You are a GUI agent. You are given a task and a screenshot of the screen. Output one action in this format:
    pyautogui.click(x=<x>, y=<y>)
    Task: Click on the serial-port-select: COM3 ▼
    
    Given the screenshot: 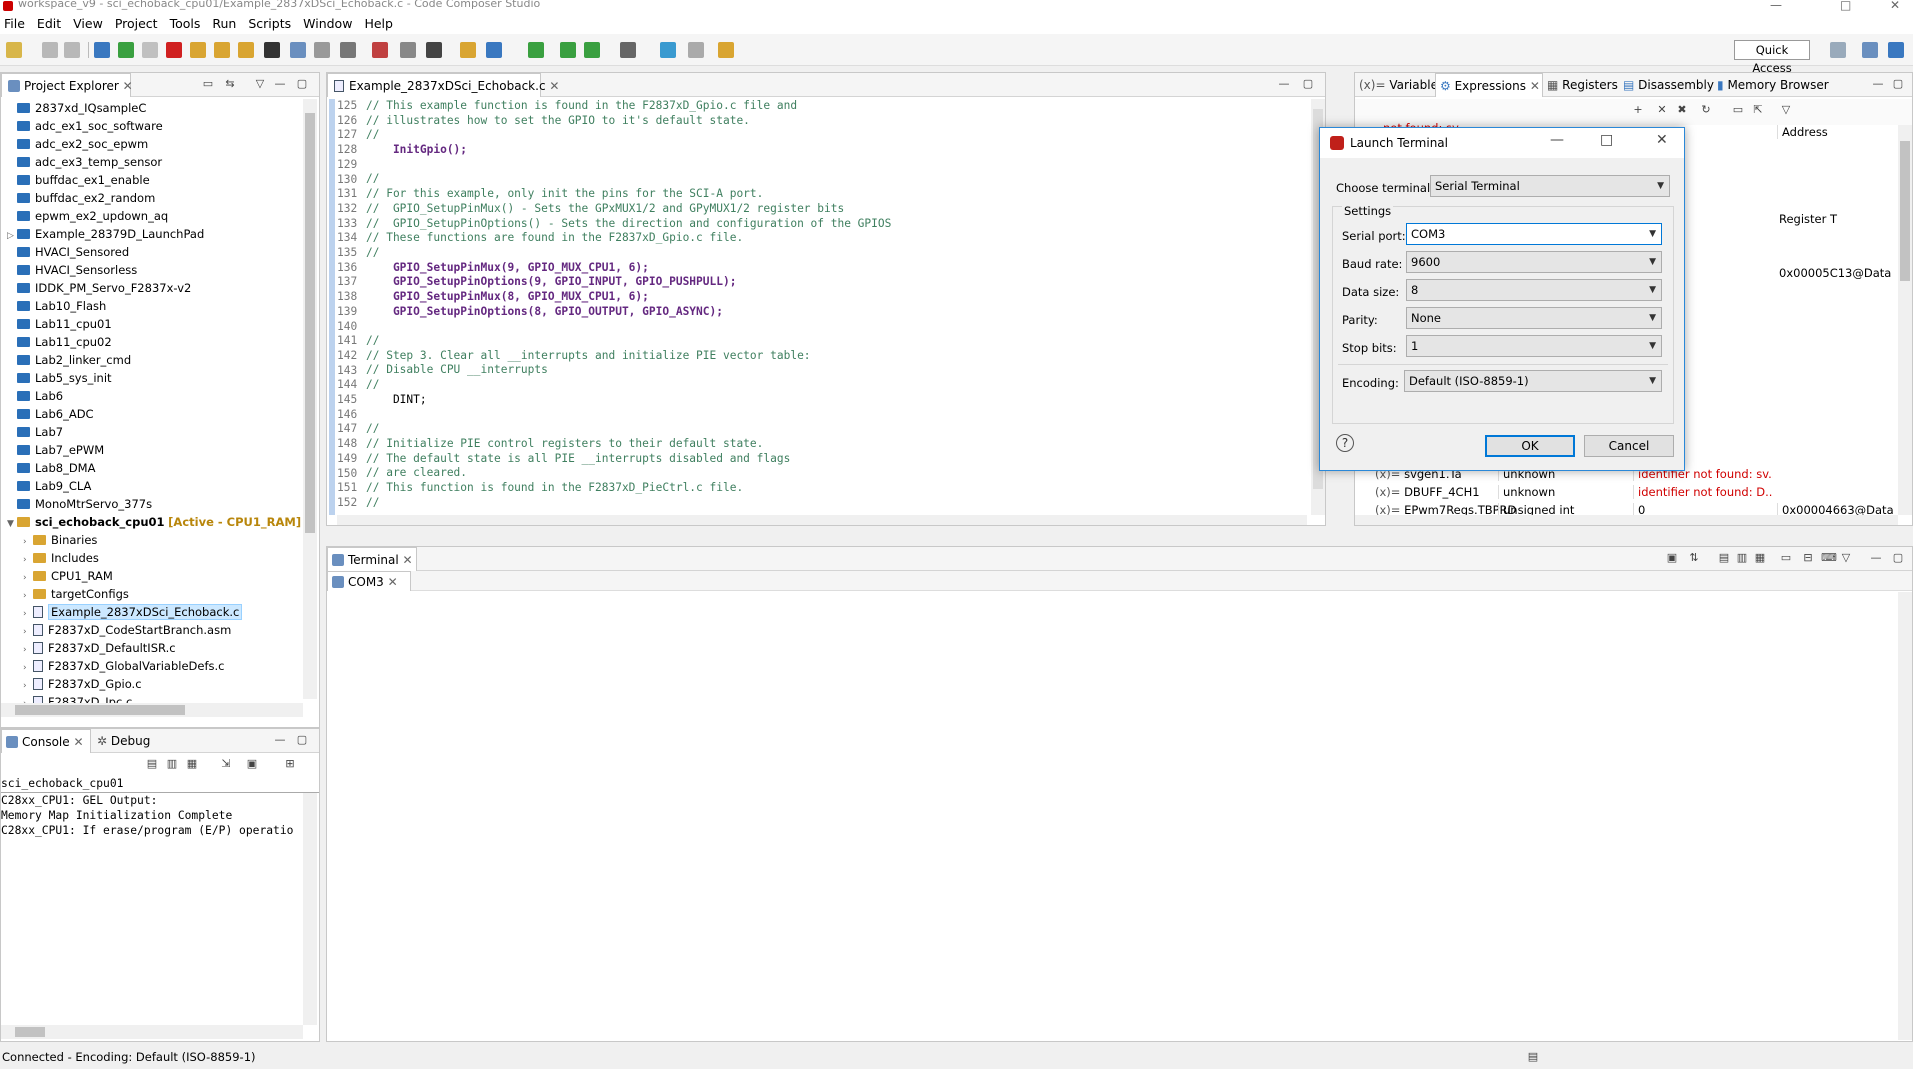 What is the action you would take?
    pyautogui.click(x=1534, y=234)
    